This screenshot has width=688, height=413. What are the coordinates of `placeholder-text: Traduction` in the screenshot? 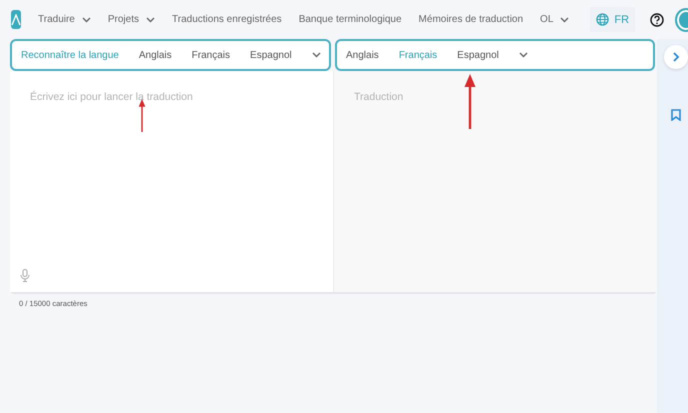 It's located at (379, 97).